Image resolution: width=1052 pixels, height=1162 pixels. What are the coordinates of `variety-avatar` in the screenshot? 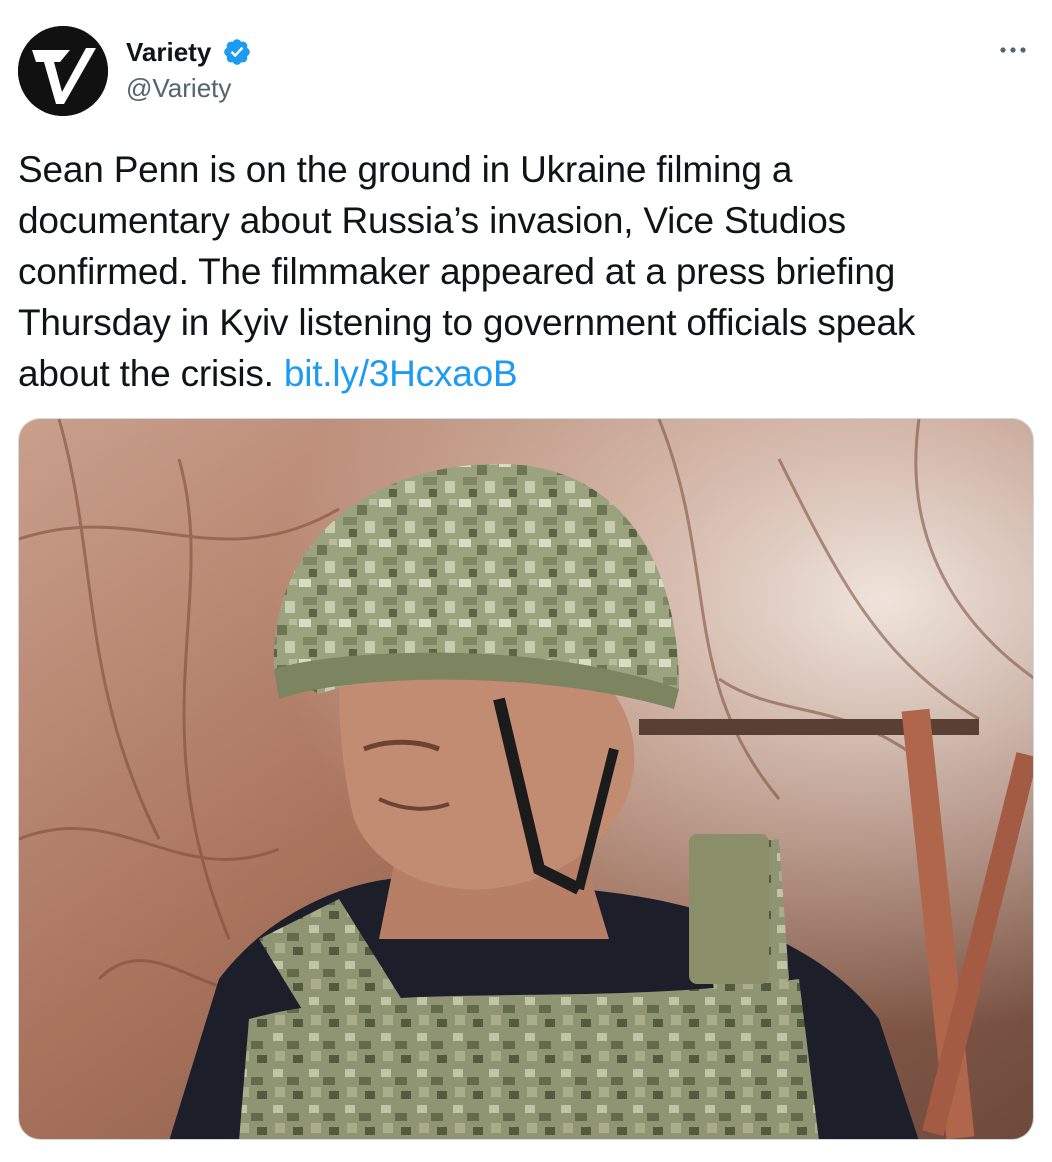 It's located at (63, 71).